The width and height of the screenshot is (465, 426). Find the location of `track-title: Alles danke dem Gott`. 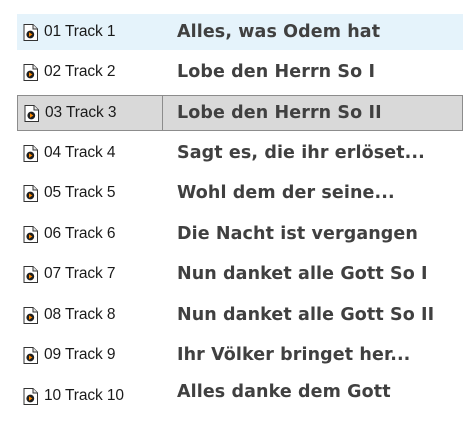

track-title: Alles danke dem Gott is located at coordinates (284, 392).